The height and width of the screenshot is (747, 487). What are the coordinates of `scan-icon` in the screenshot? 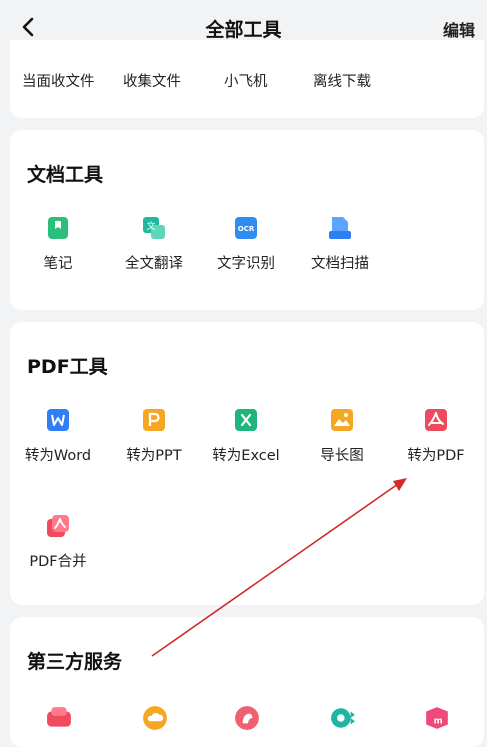 It's located at (340, 228).